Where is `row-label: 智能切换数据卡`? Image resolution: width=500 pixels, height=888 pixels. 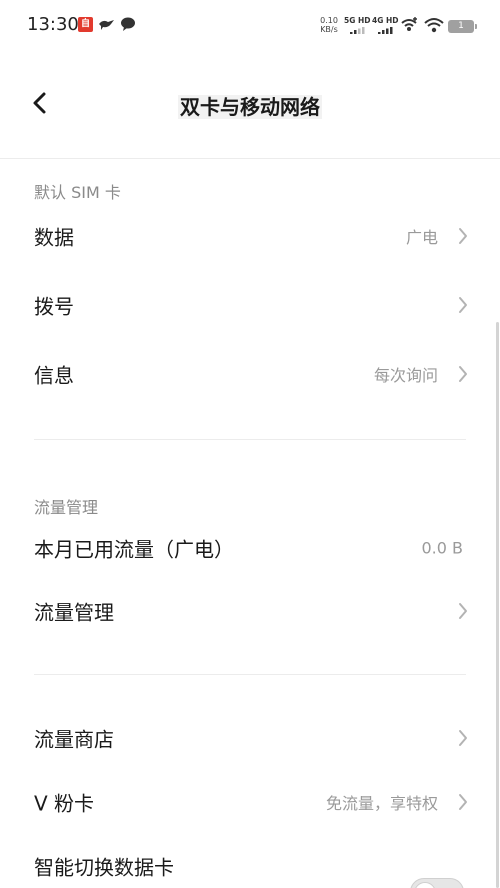 row-label: 智能切换数据卡 is located at coordinates (104, 867).